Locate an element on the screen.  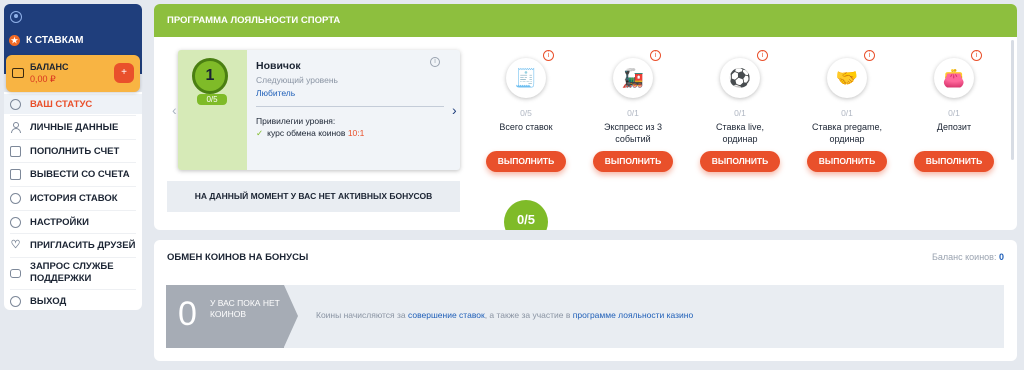
chevron-right-icon: › is located at coordinates (454, 110).